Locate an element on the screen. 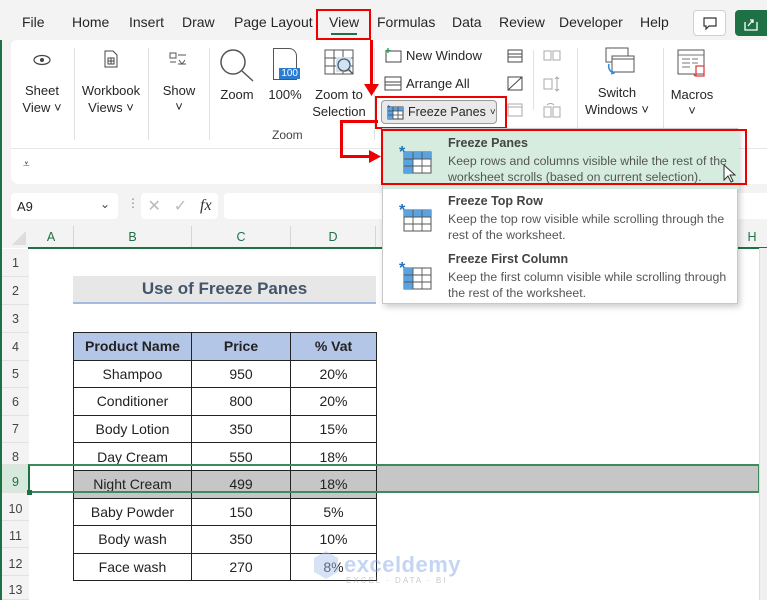  table-header-row: Product Name Price % Vat is located at coordinates (225, 346).